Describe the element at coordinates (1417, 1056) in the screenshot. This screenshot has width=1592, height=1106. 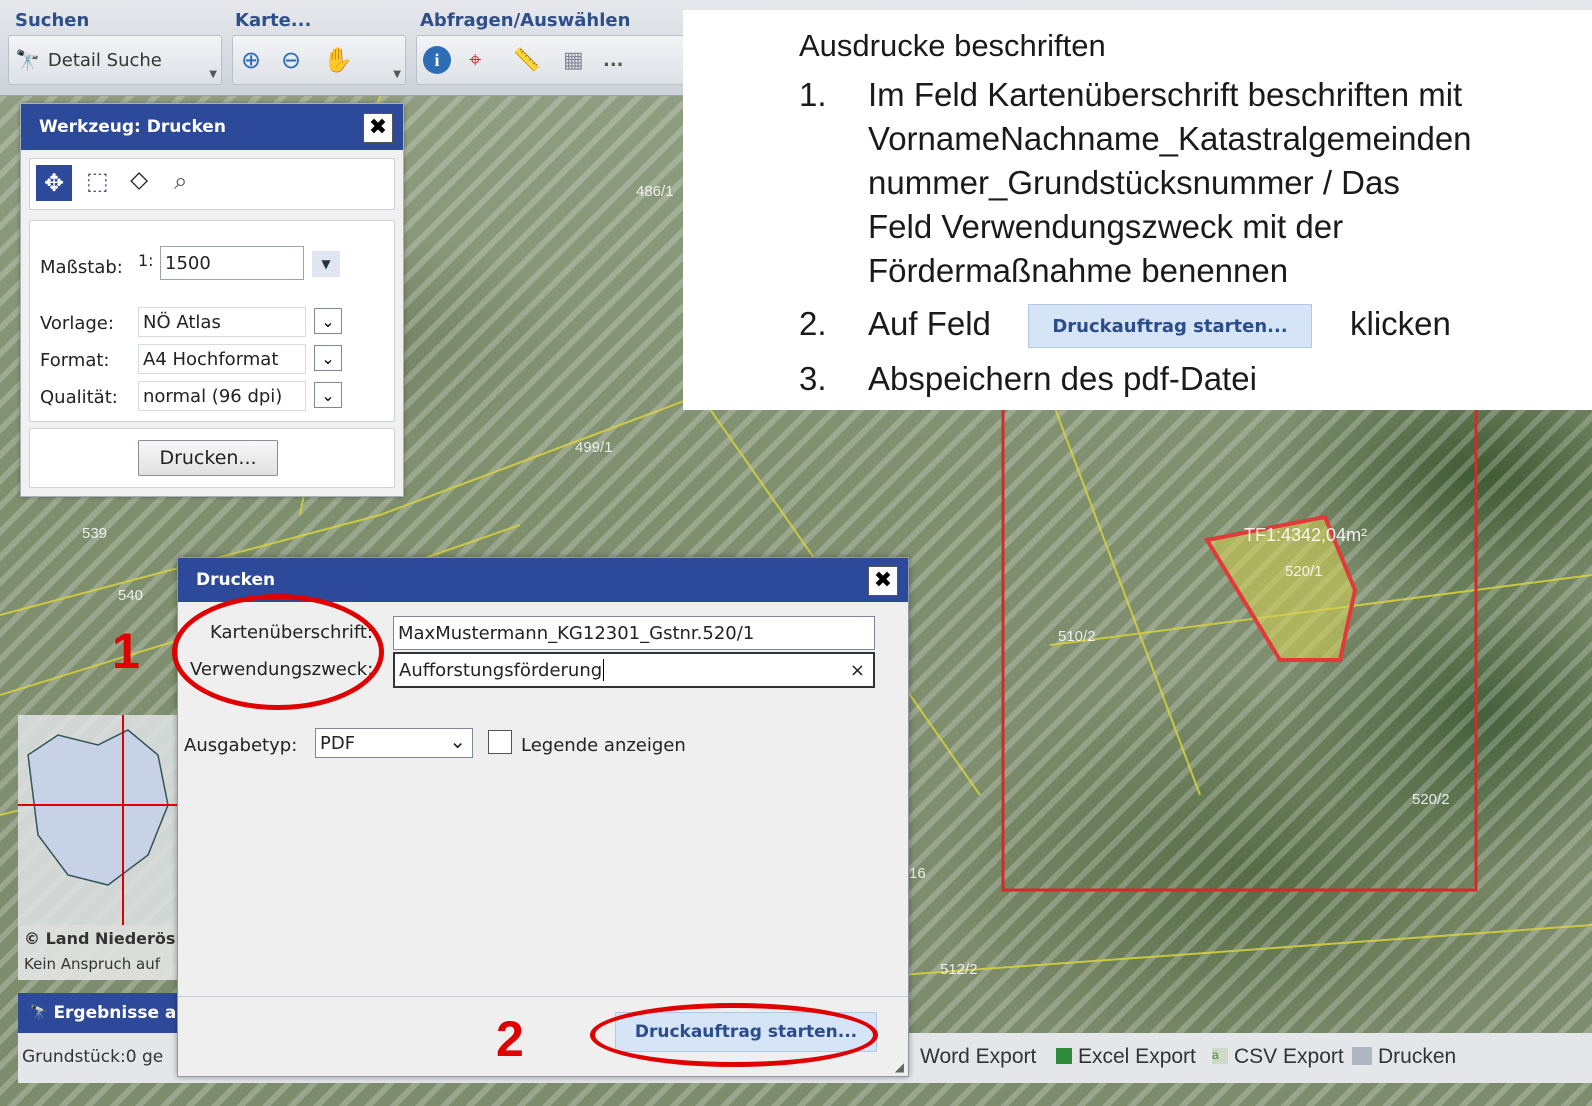
I see `print-results-label: Drucken` at that location.